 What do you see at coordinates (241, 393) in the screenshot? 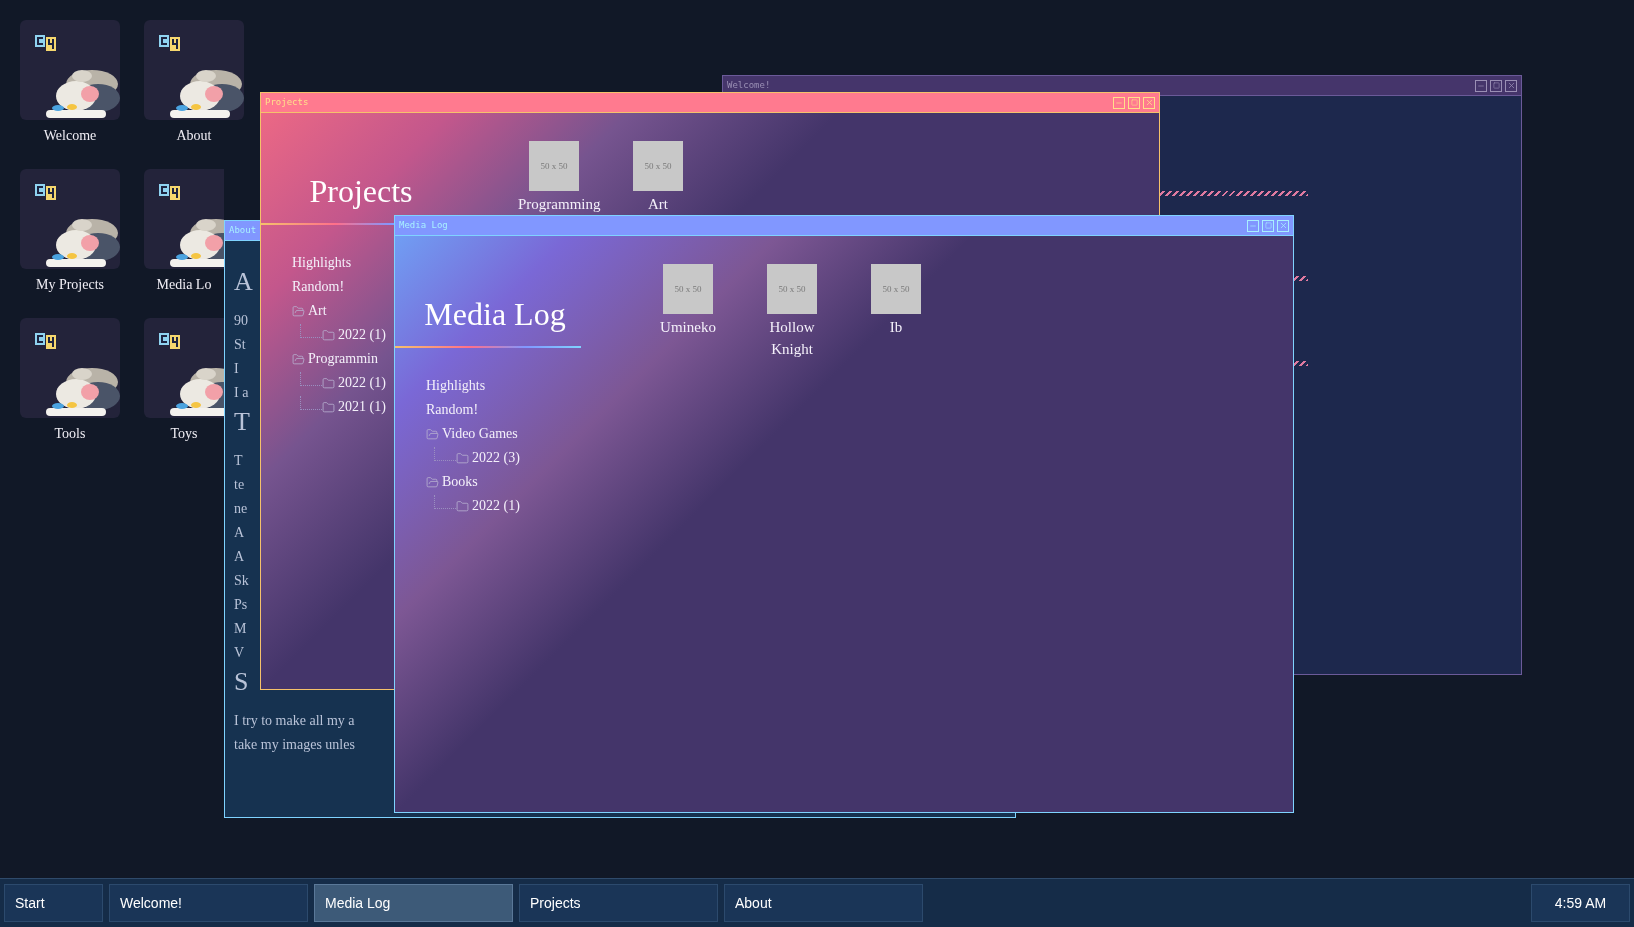
I see `body-text: I a` at bounding box center [241, 393].